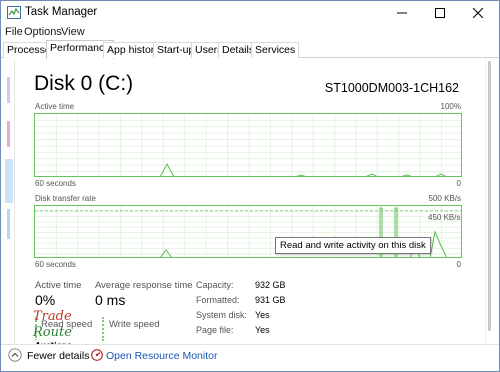 The height and width of the screenshot is (372, 500). What do you see at coordinates (15, 355) in the screenshot?
I see `chevron-up-circle-icon` at bounding box center [15, 355].